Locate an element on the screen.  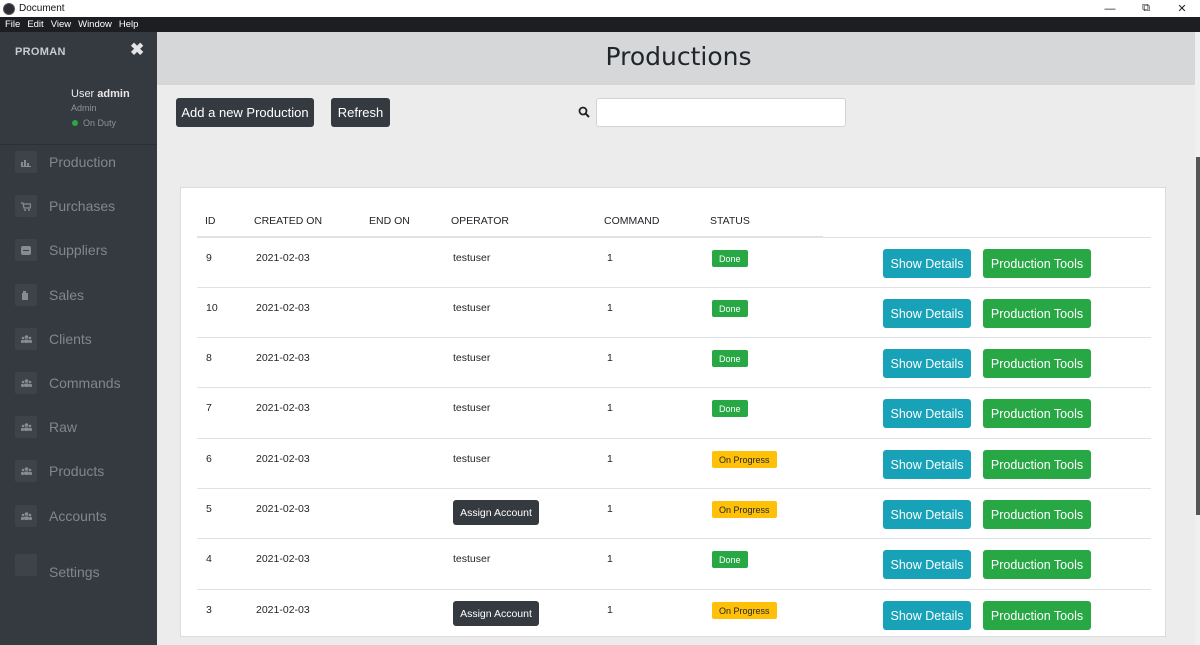
sidebar-item-label: Suppliers is located at coordinates (78, 250).